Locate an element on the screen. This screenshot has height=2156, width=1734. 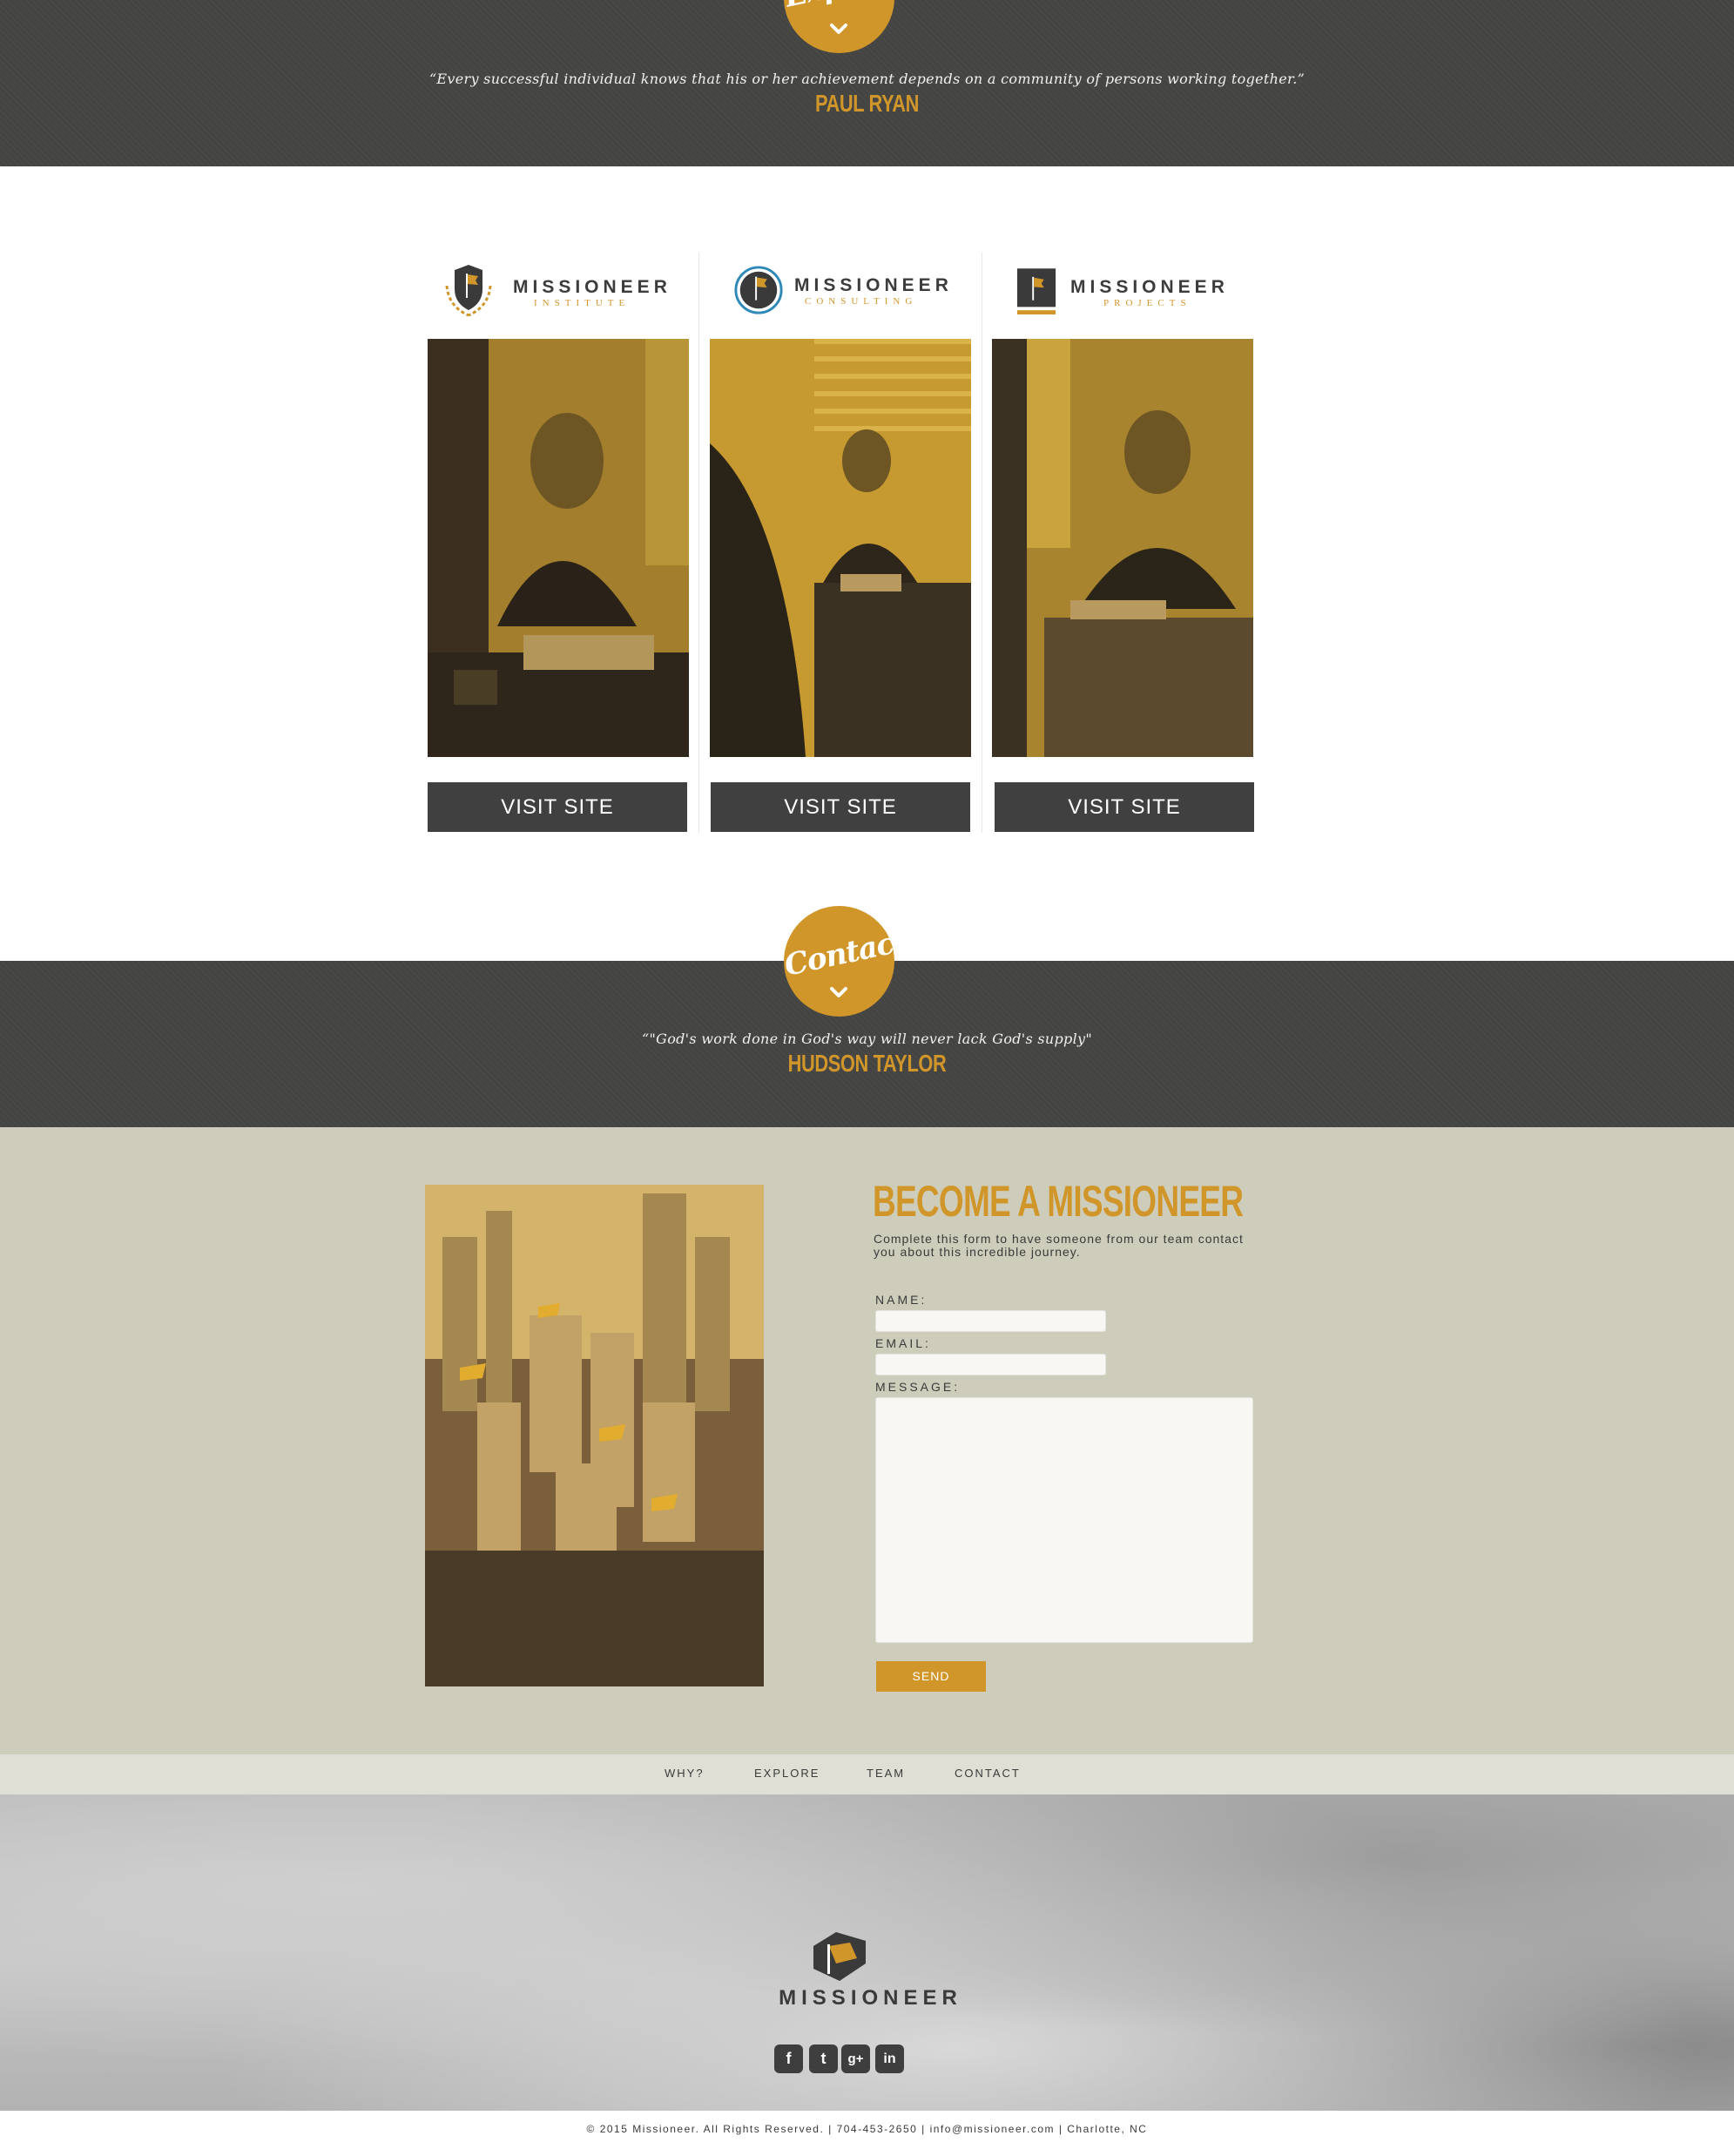
projects-photo is located at coordinates (1122, 548).